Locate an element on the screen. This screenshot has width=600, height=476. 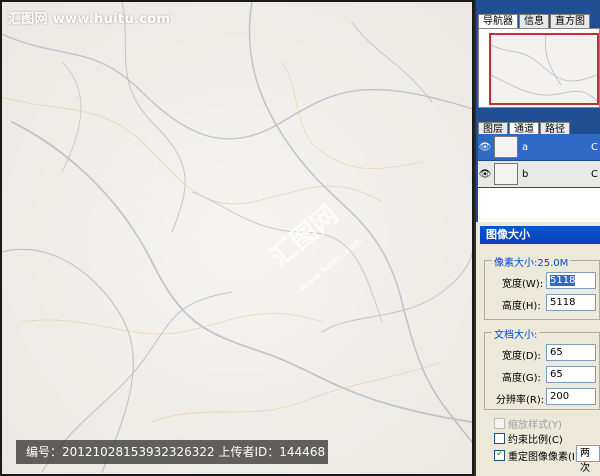
navigator-panel: 导航器 信息 直方图 is located at coordinates (538, 55).